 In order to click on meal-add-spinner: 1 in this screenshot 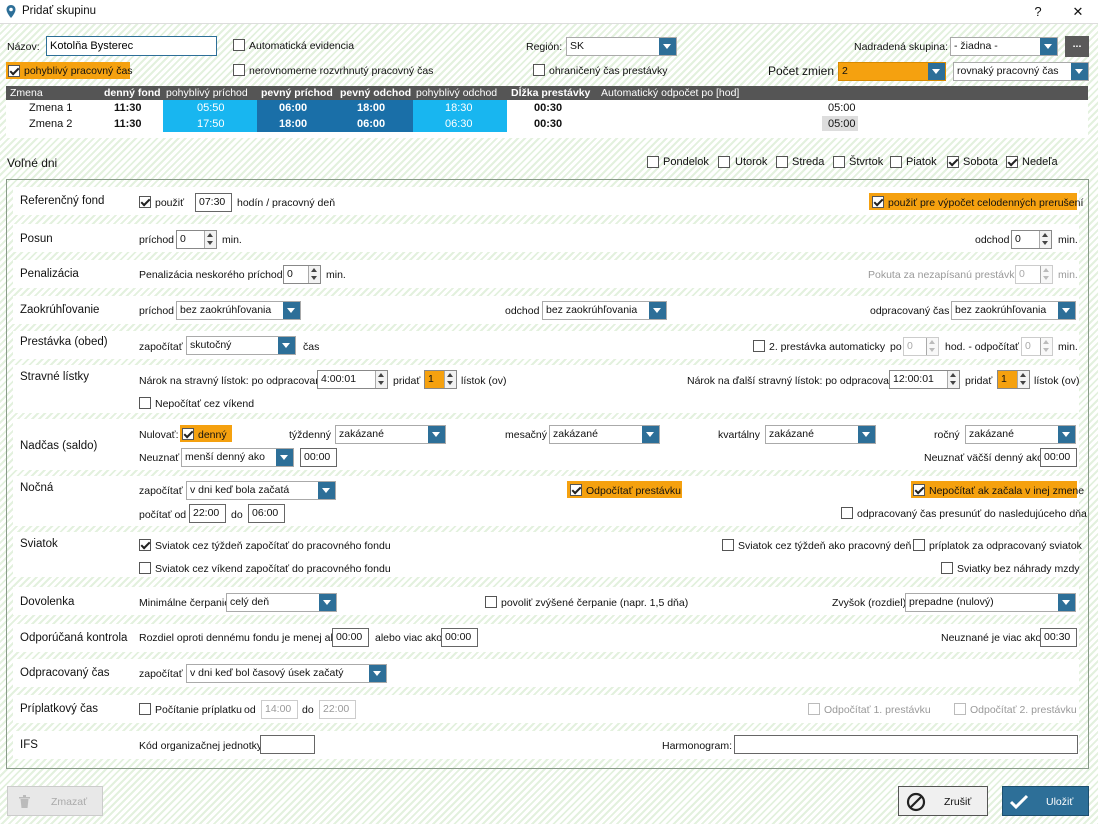, I will do `click(440, 379)`.